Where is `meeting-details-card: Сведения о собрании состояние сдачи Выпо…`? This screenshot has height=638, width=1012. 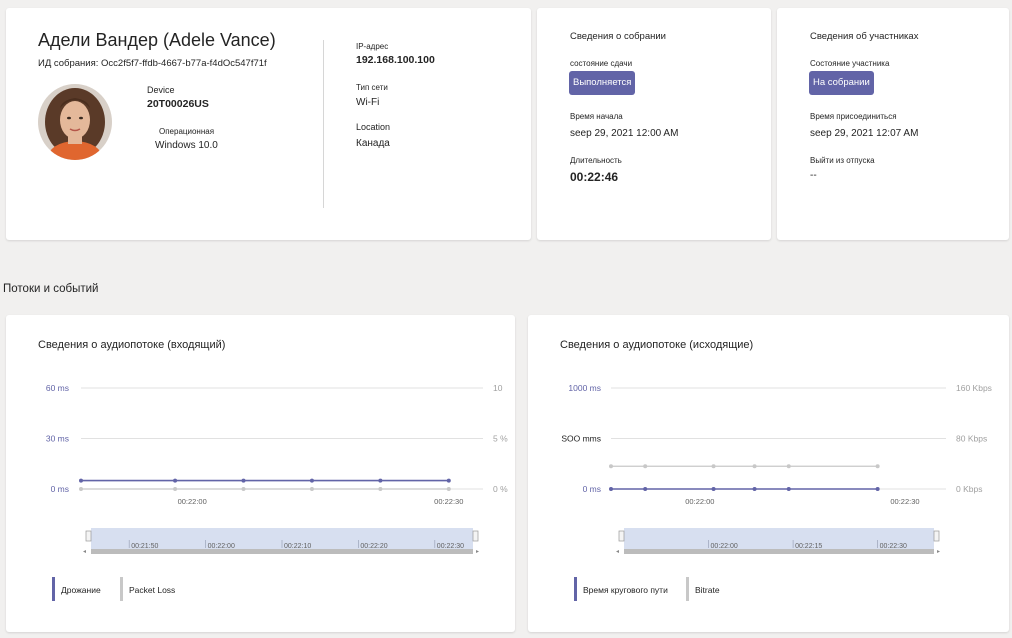 meeting-details-card: Сведения о собрании состояние сдачи Выпо… is located at coordinates (654, 124).